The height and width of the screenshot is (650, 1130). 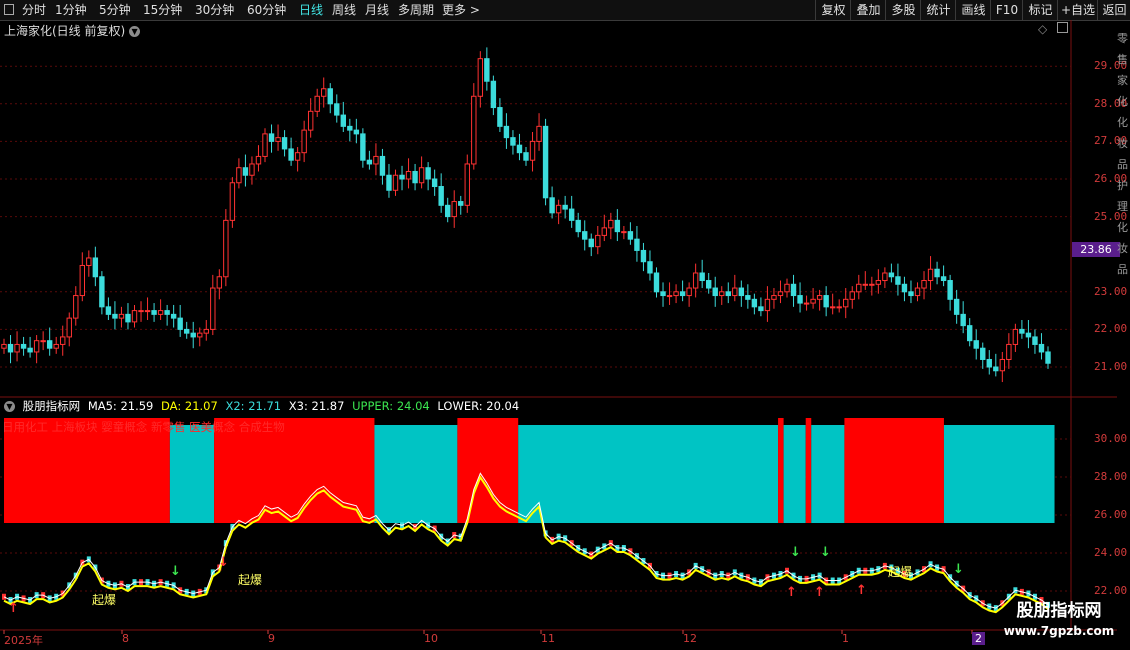 What do you see at coordinates (1059, 611) in the screenshot?
I see `watermark-title: 股朋指标网` at bounding box center [1059, 611].